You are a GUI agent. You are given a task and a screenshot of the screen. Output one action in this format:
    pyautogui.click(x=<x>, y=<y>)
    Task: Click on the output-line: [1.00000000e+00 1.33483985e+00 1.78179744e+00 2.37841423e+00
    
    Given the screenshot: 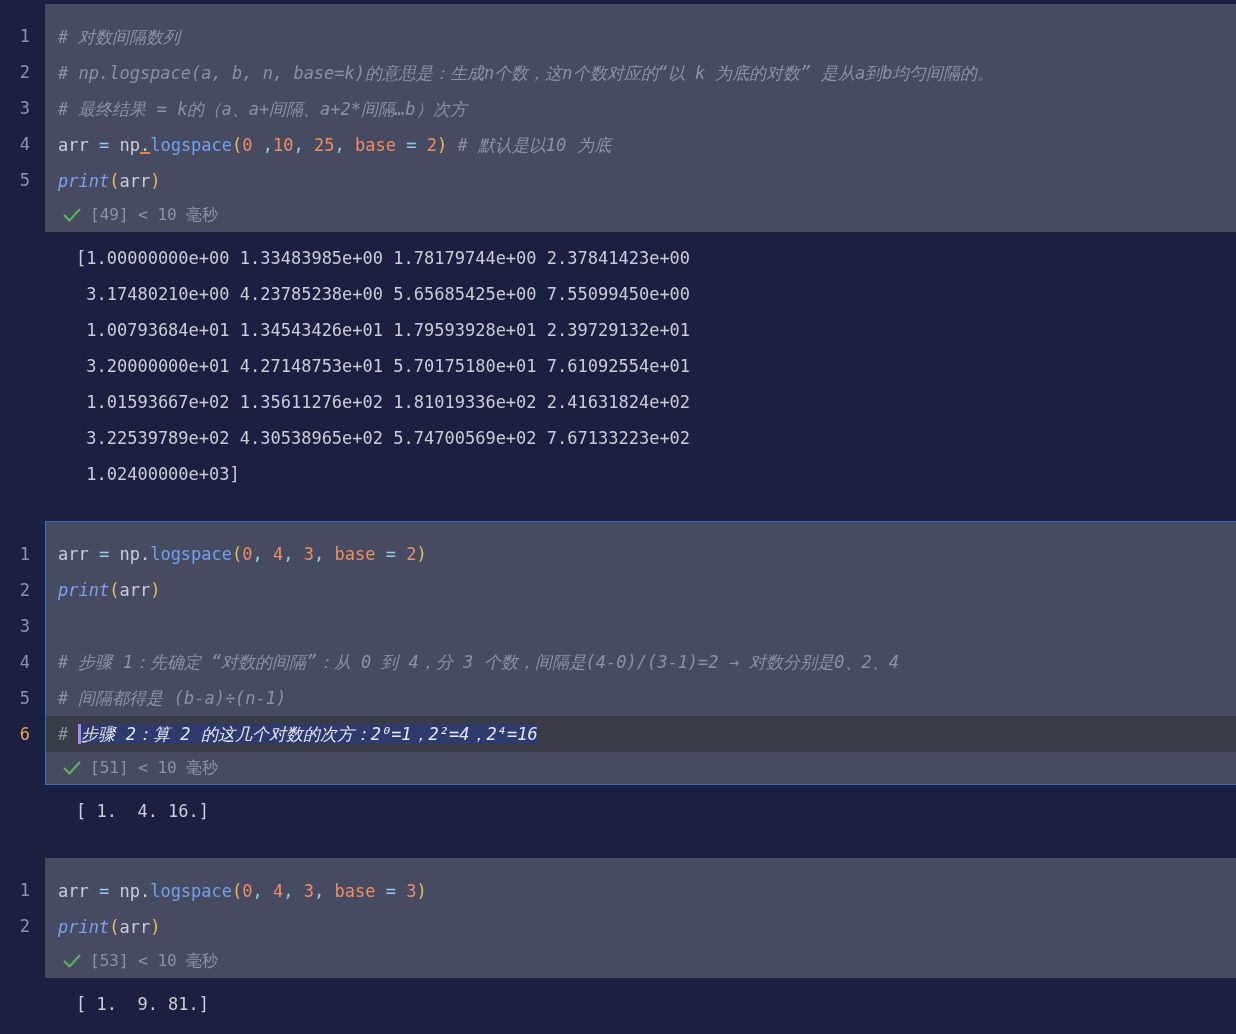 What is the action you would take?
    pyautogui.click(x=384, y=258)
    